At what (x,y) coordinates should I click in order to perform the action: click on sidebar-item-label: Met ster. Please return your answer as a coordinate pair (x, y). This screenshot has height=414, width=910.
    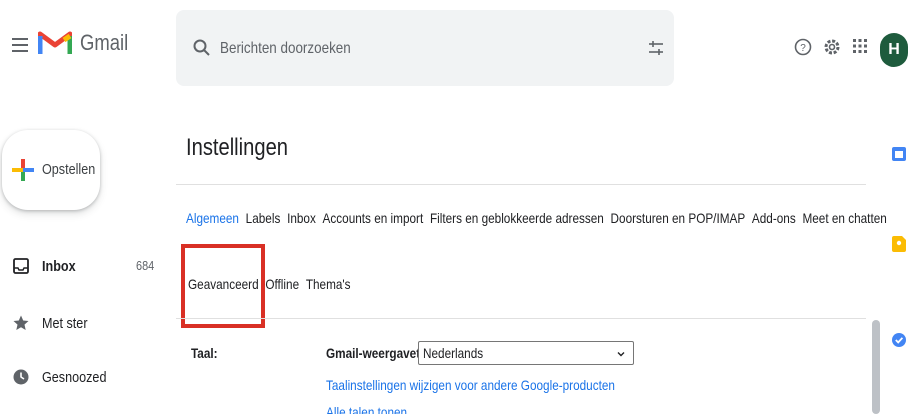
    Looking at the image, I should click on (65, 323).